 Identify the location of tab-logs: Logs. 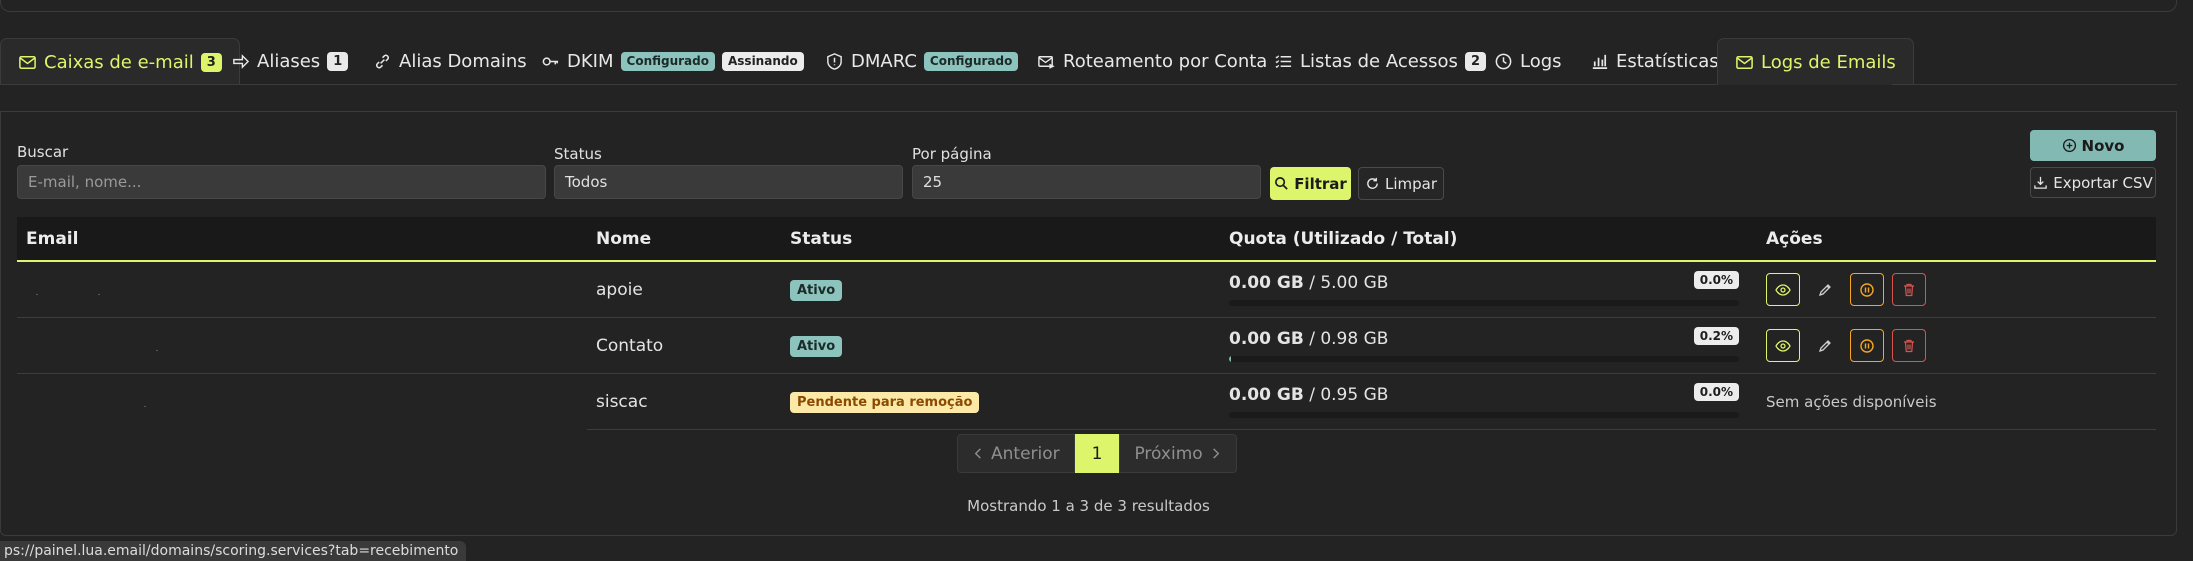
(1528, 61).